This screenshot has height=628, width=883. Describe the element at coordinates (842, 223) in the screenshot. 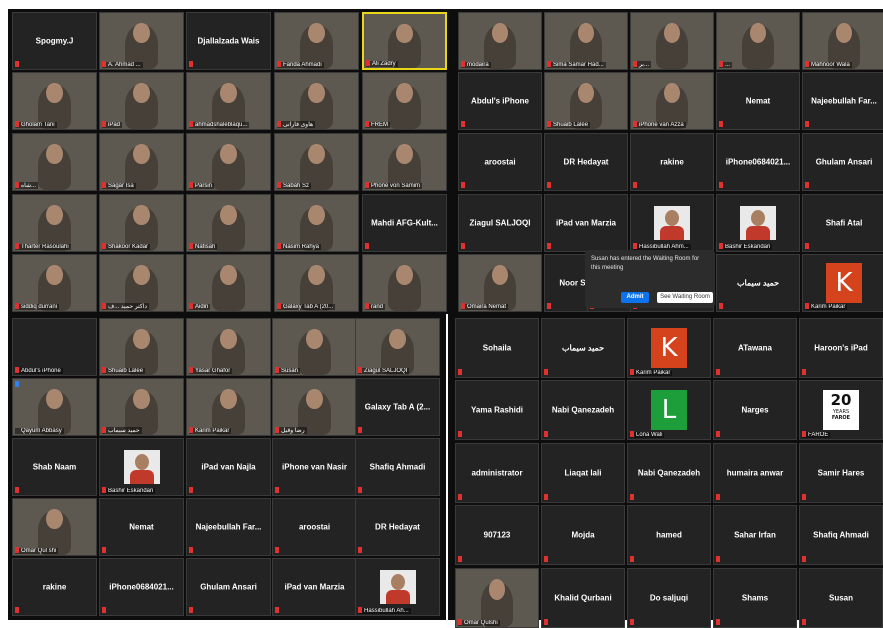

I see `participant-tile: Shafi Atal` at that location.